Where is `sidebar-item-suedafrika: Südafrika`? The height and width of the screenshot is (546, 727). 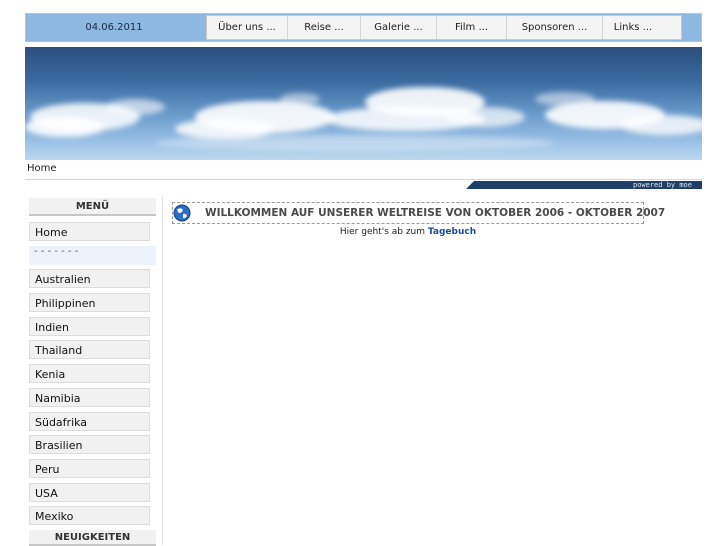
sidebar-item-suedafrika: Südafrika is located at coordinates (89, 421).